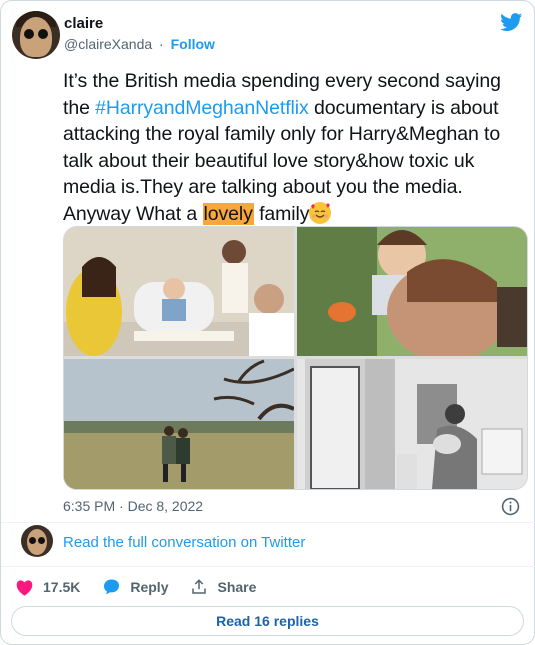 This screenshot has width=535, height=645. What do you see at coordinates (511, 22) in the screenshot?
I see `twitter-bird-icon` at bounding box center [511, 22].